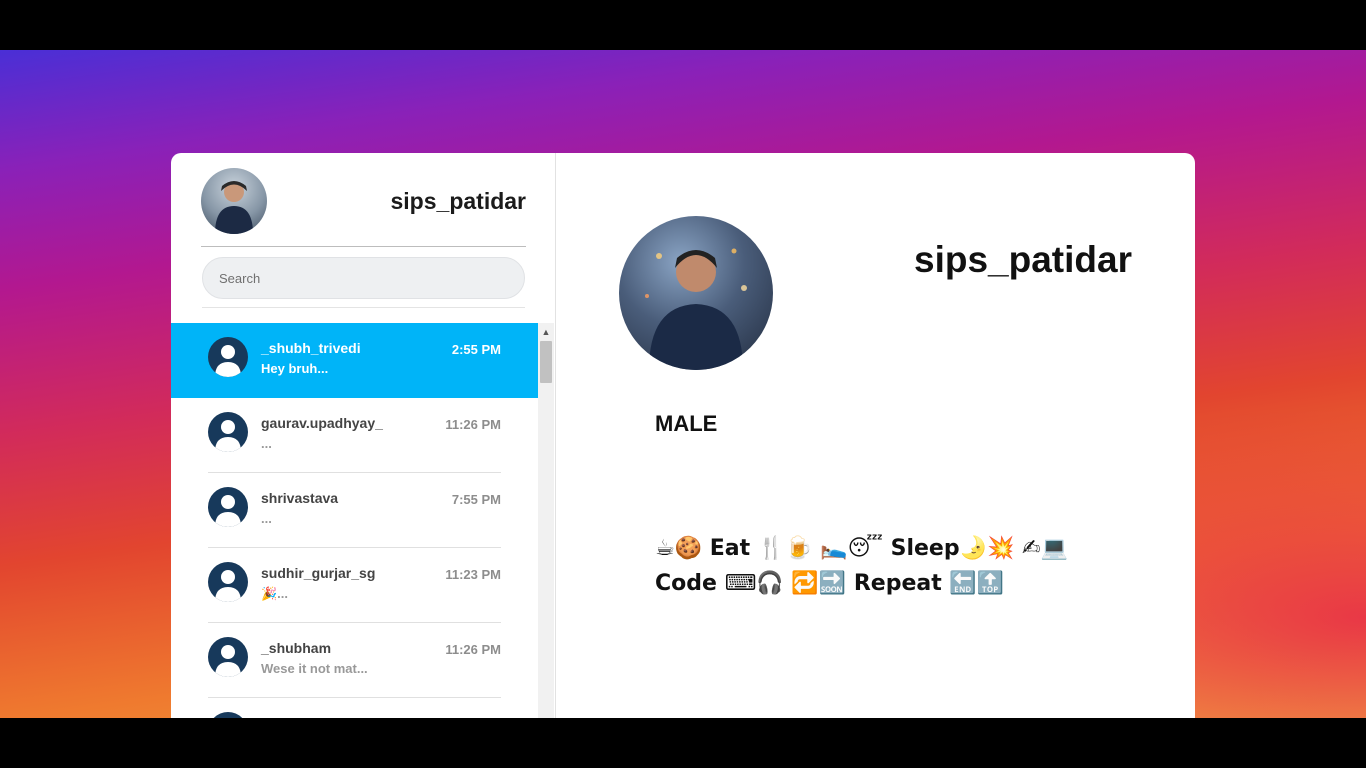 The width and height of the screenshot is (1366, 768). Describe the element at coordinates (311, 348) in the screenshot. I see `chat-name: _shubh_trivedi` at that location.